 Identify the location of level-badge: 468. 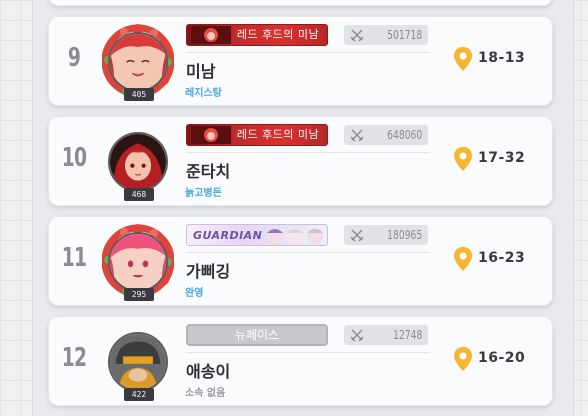
(139, 194).